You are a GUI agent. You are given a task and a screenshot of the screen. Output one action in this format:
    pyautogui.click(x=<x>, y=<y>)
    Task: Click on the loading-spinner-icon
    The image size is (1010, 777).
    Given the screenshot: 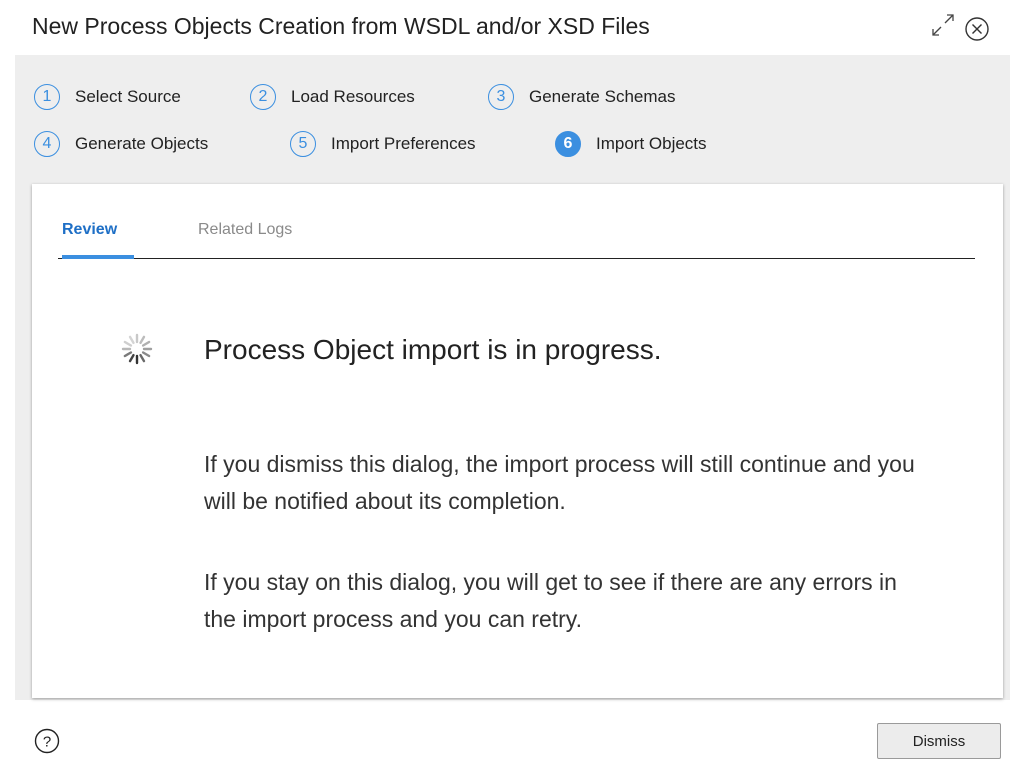 What is the action you would take?
    pyautogui.click(x=137, y=349)
    